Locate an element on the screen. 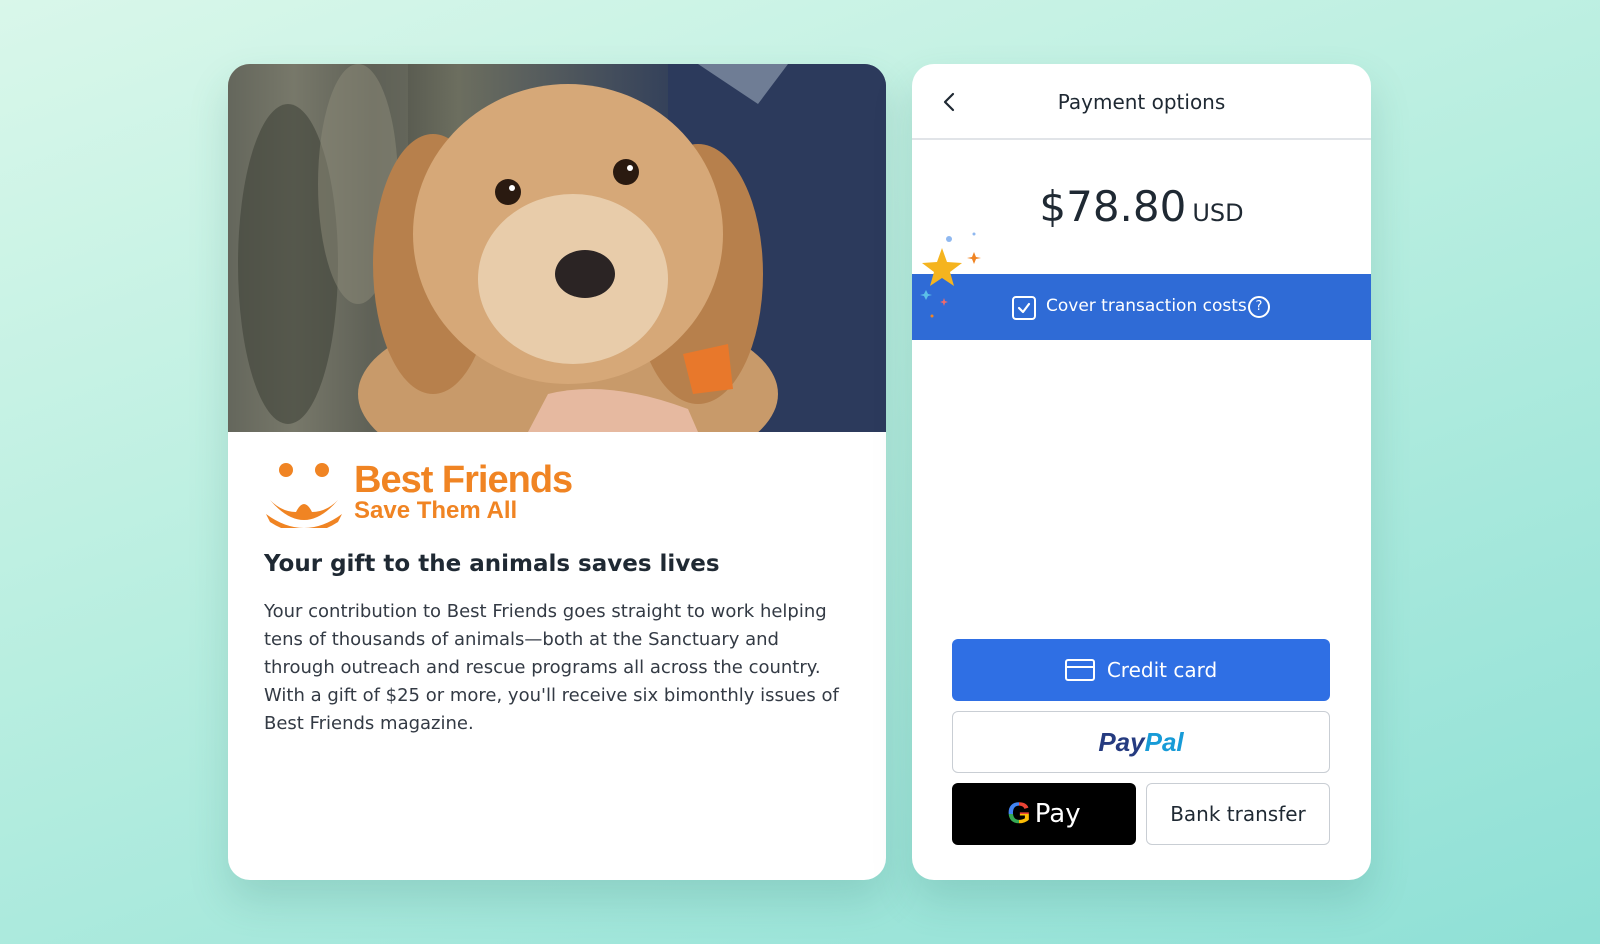  bank-transfer-label: Bank transfer is located at coordinates (1238, 814).